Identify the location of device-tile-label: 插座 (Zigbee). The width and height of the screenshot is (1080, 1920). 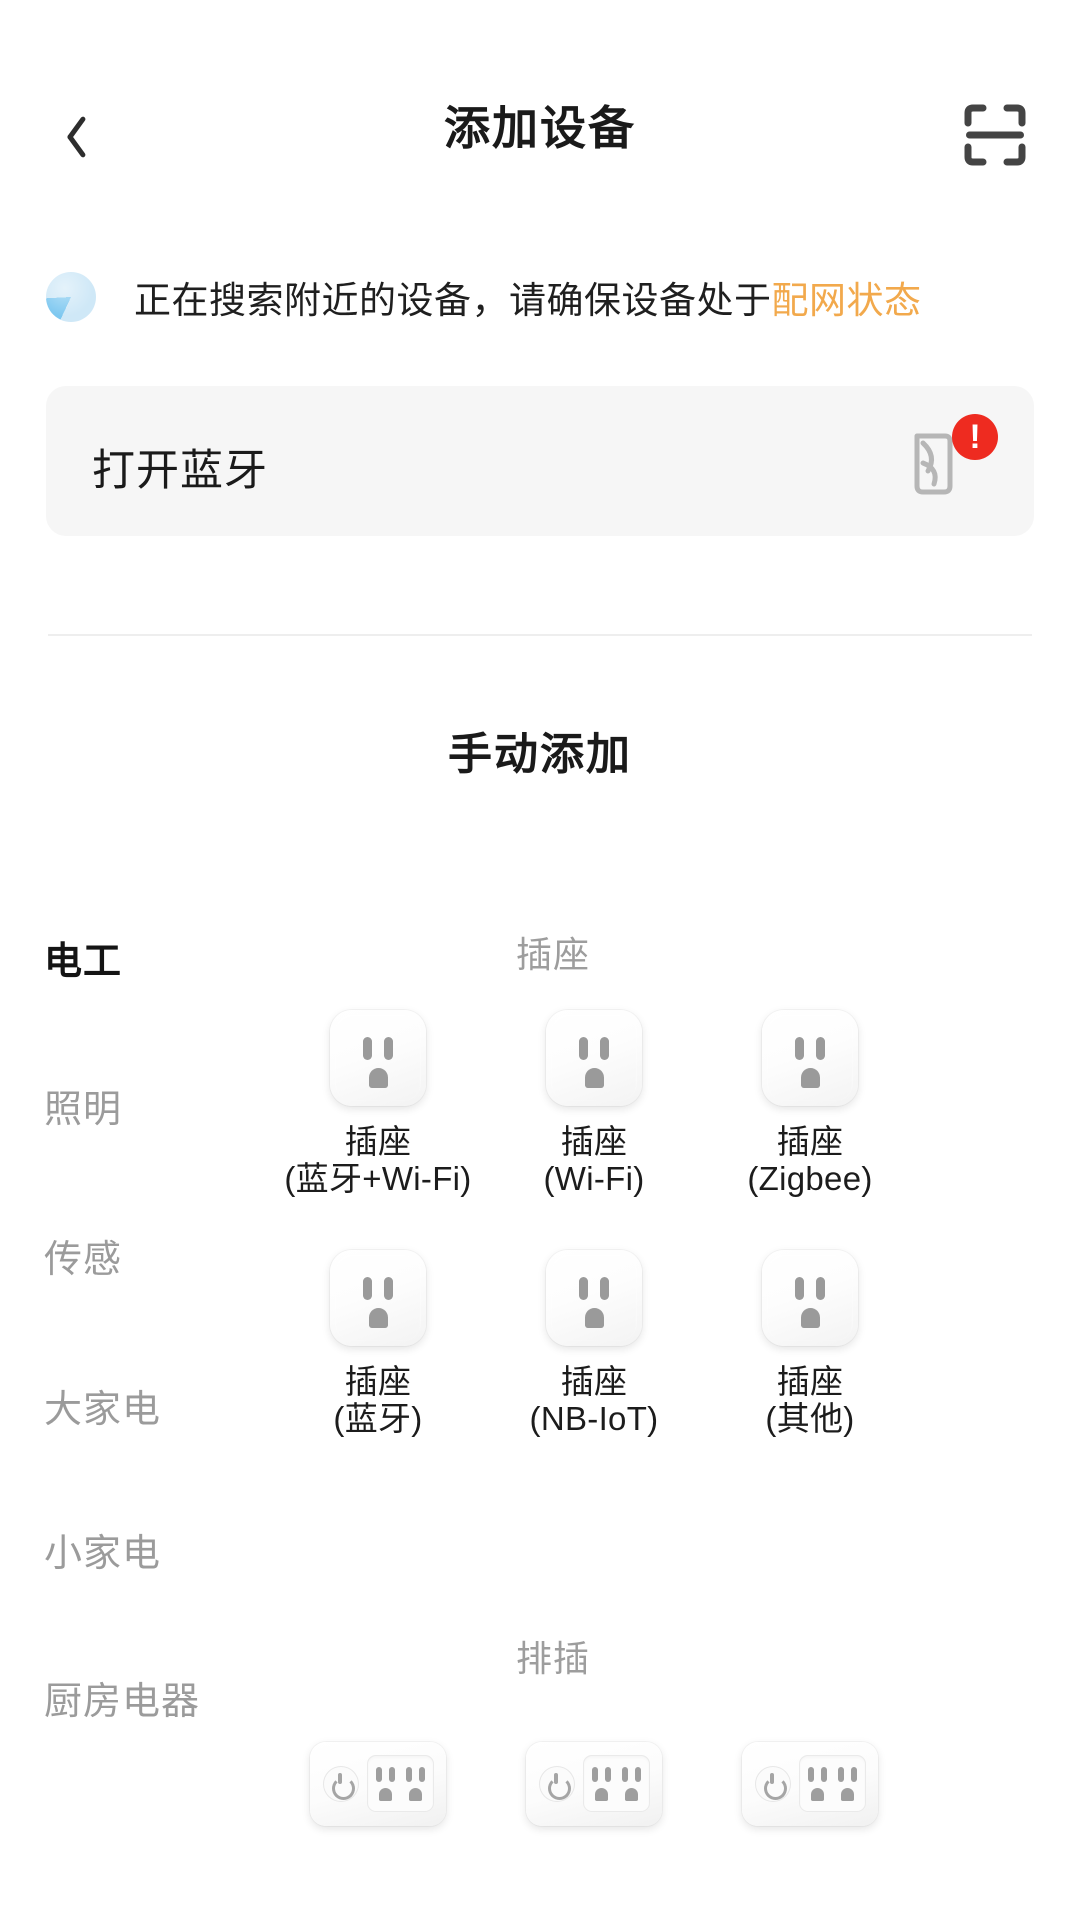
(810, 1160).